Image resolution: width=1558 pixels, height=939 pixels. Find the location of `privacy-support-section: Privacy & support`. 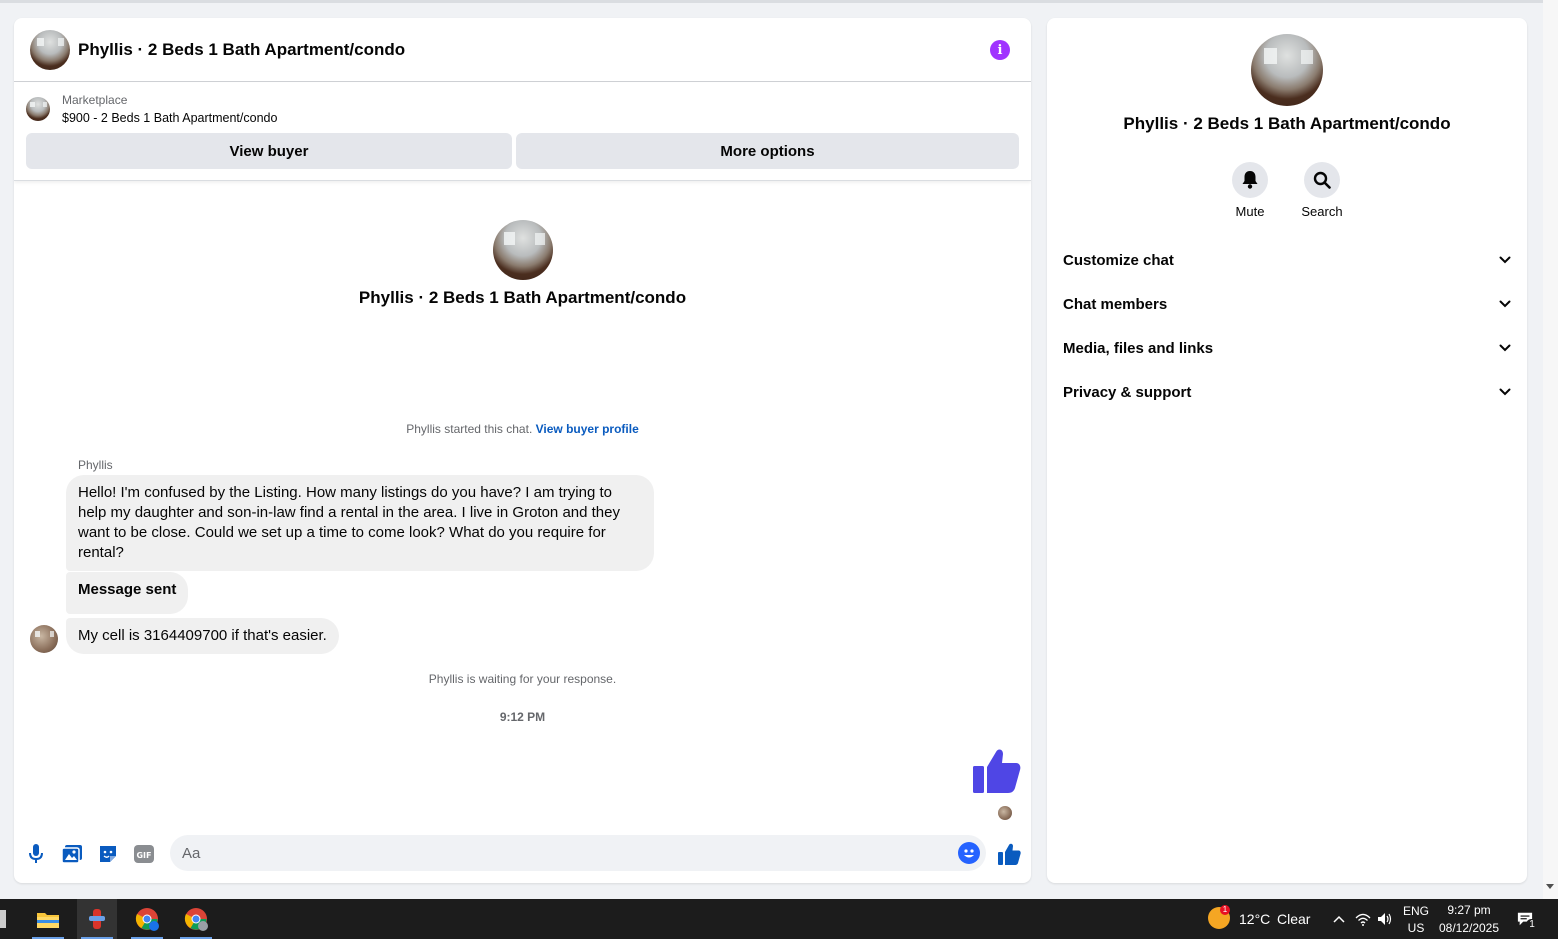

privacy-support-section: Privacy & support is located at coordinates (1287, 392).